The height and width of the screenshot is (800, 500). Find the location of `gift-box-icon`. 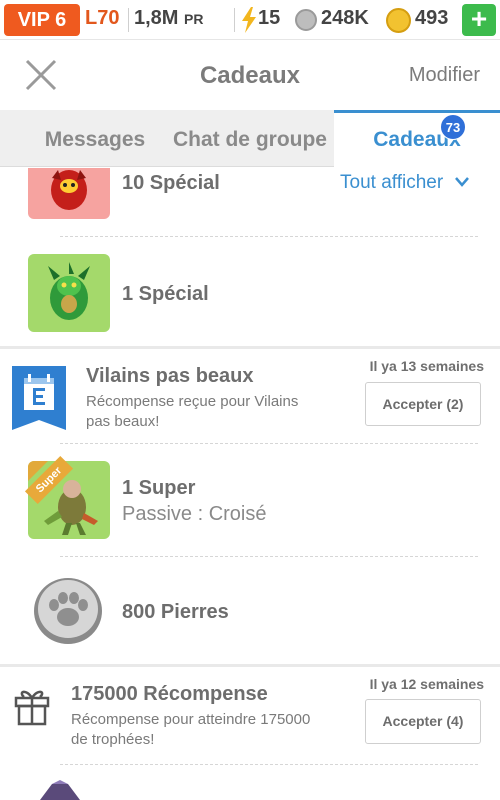

gift-box-icon is located at coordinates (32, 708).